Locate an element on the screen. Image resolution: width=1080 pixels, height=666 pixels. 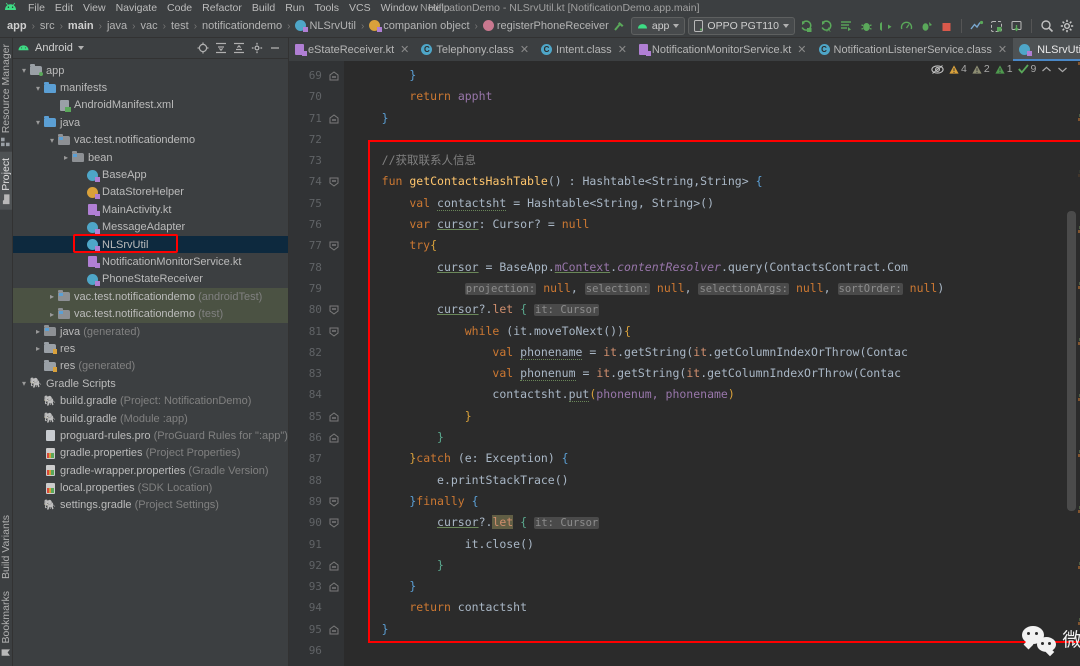
line-number-84: 84 is located at coordinates (316, 394).